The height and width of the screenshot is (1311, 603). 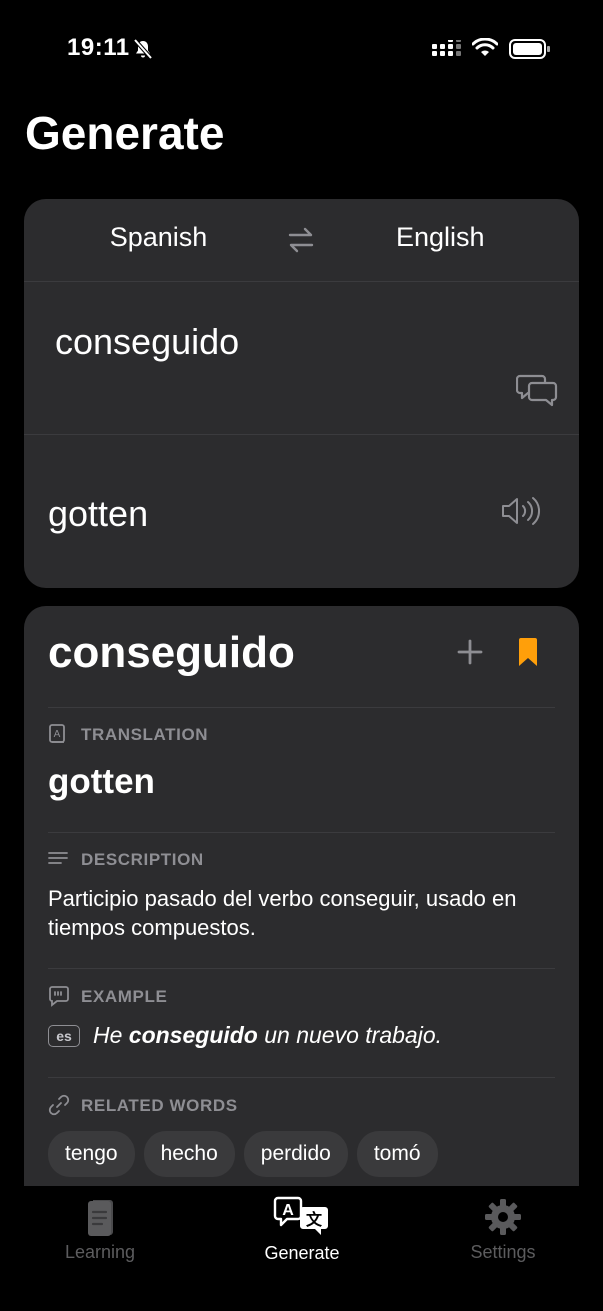 I want to click on status-bar: 19:11, so click(x=301, y=50).